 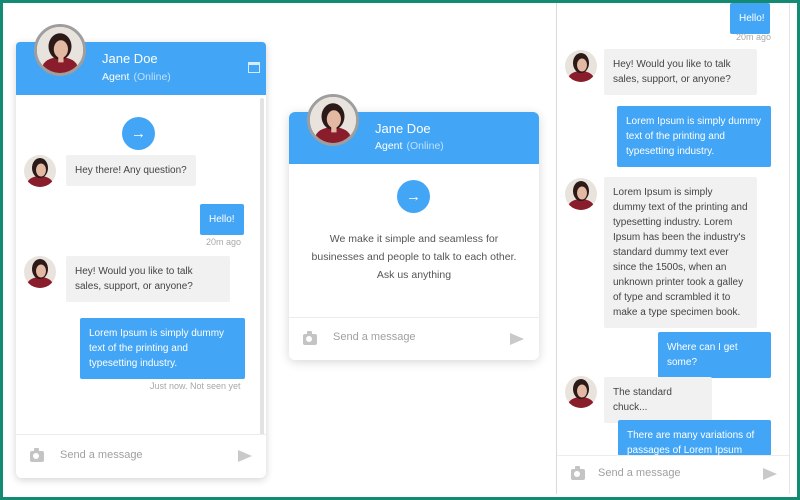 I want to click on minimize-icon, so click(x=254, y=67).